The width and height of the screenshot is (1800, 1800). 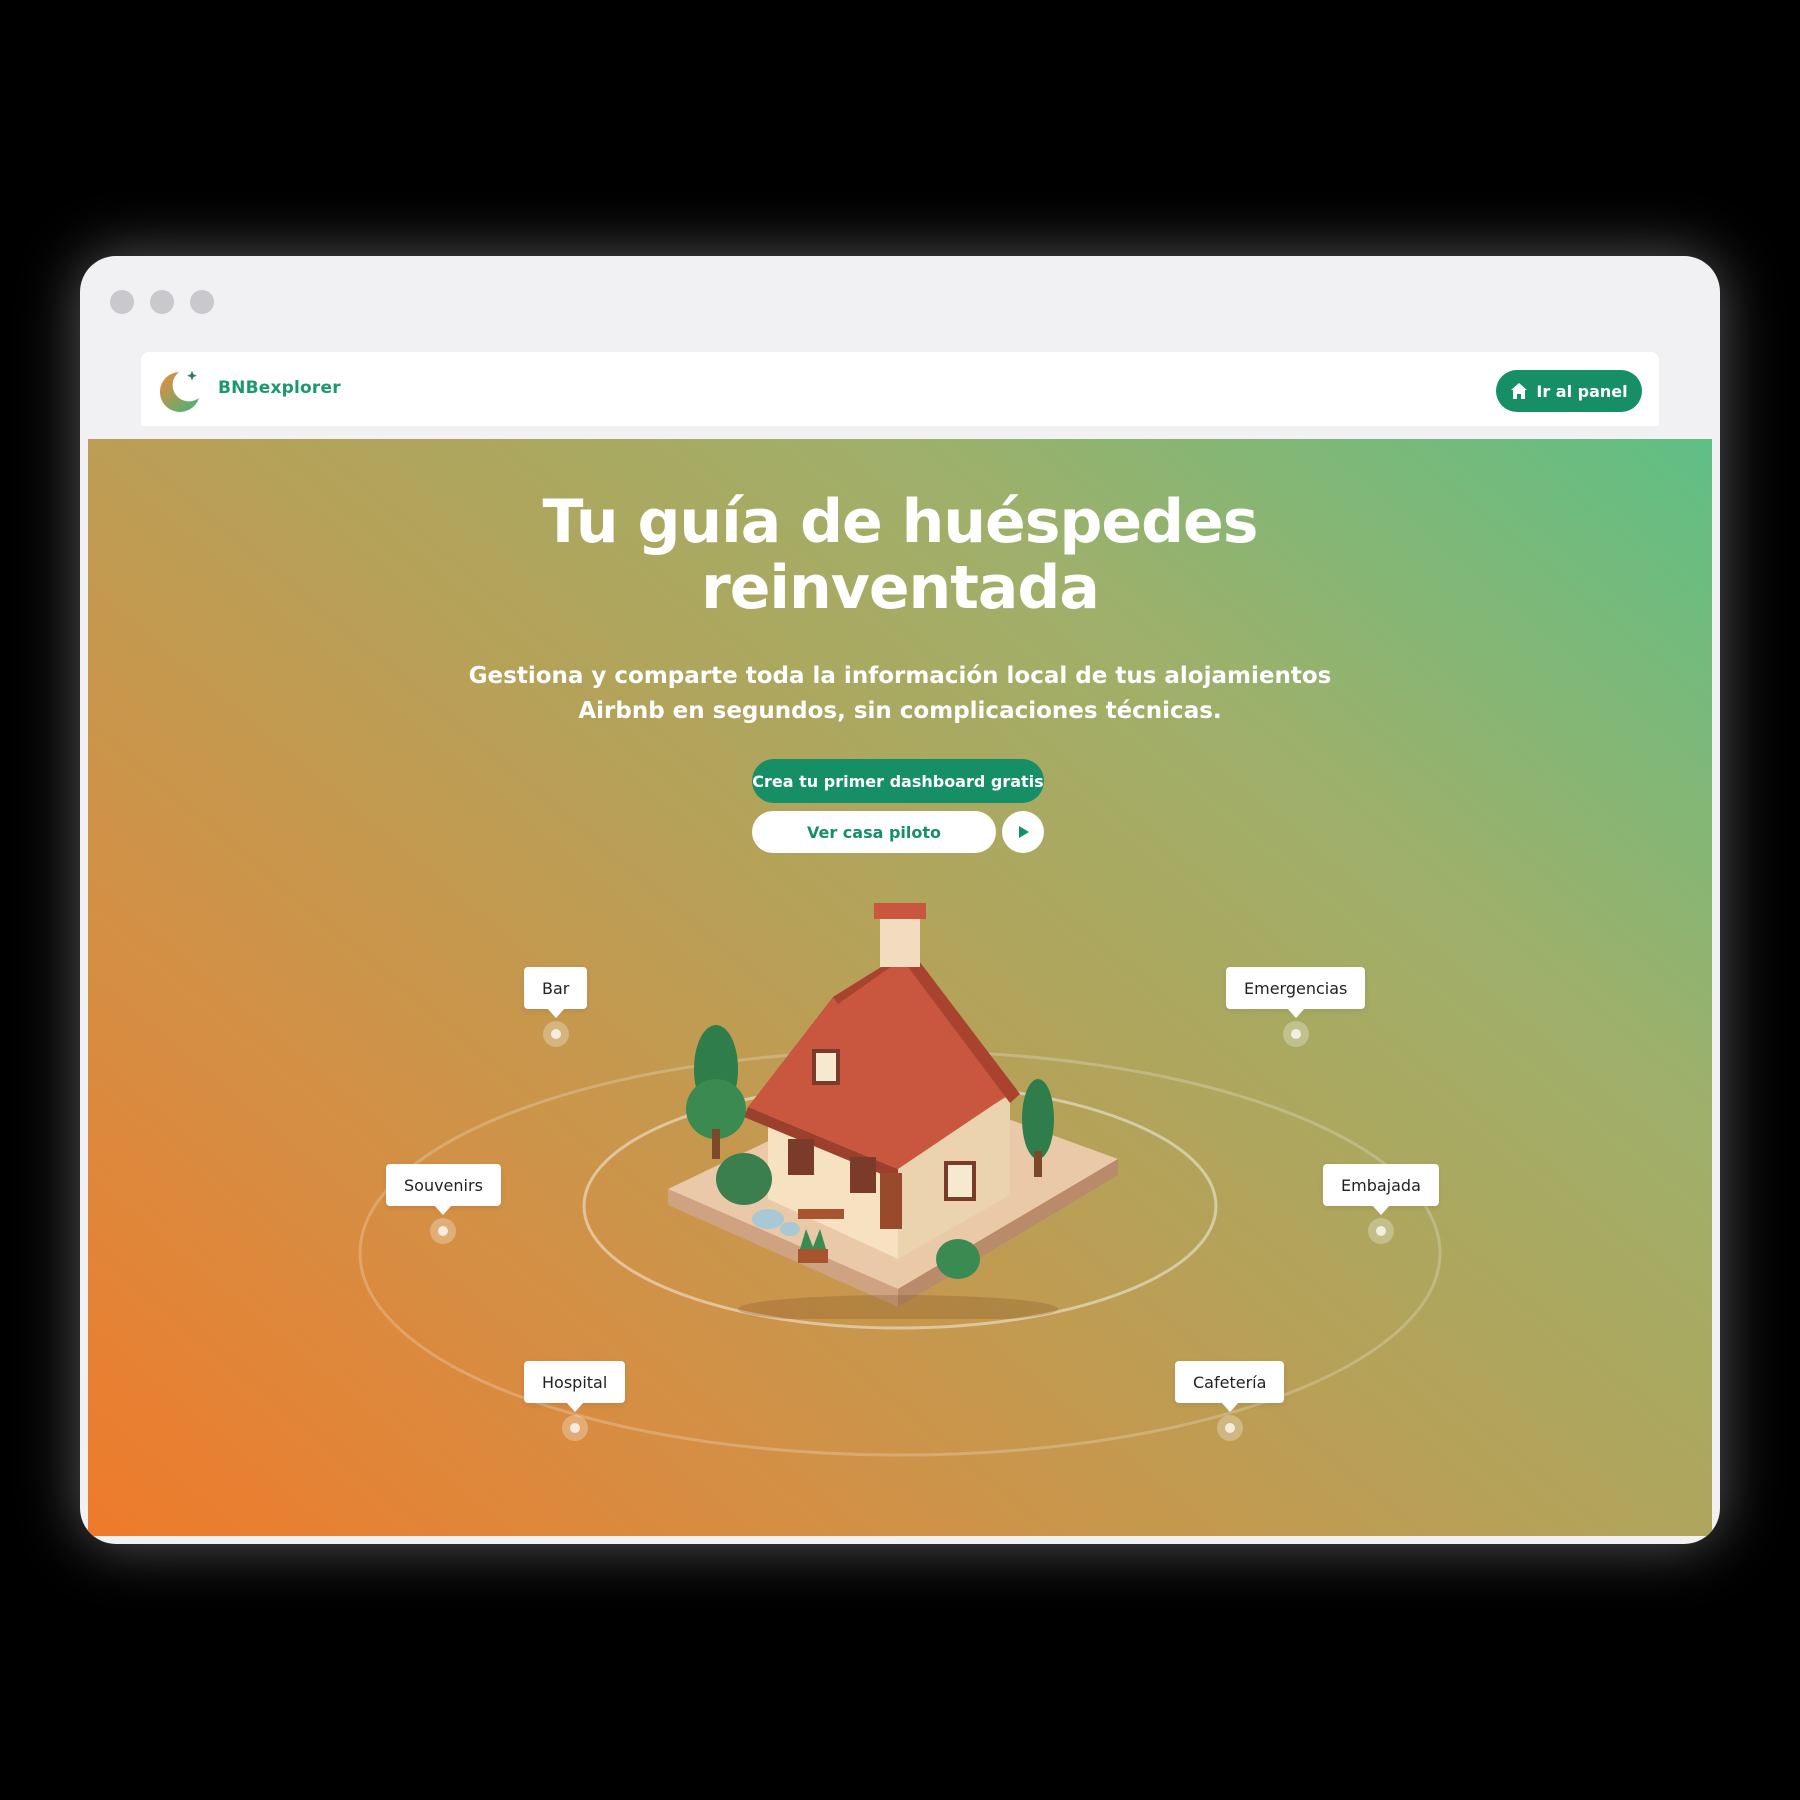 What do you see at coordinates (1582, 391) in the screenshot?
I see `go-to-panel-label: Ir al panel` at bounding box center [1582, 391].